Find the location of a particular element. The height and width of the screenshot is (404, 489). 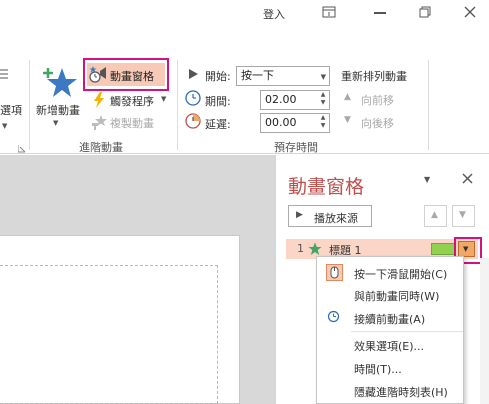

menu-separator is located at coordinates (407, 331).